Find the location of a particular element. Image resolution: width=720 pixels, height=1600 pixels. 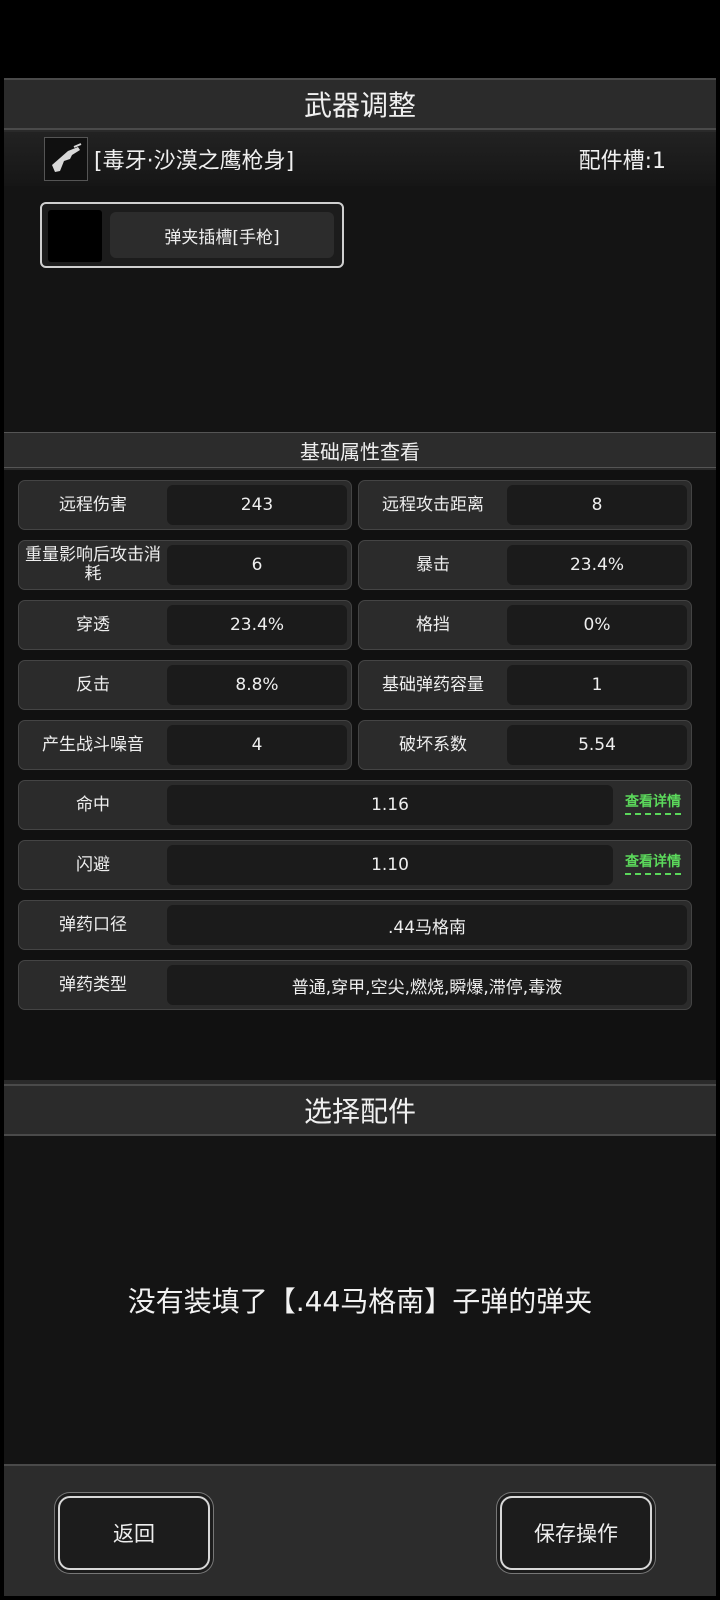

attr-value: 普通,穿甲,空尖,燃烧,瞬爆,滞停,毒液 is located at coordinates (427, 985).